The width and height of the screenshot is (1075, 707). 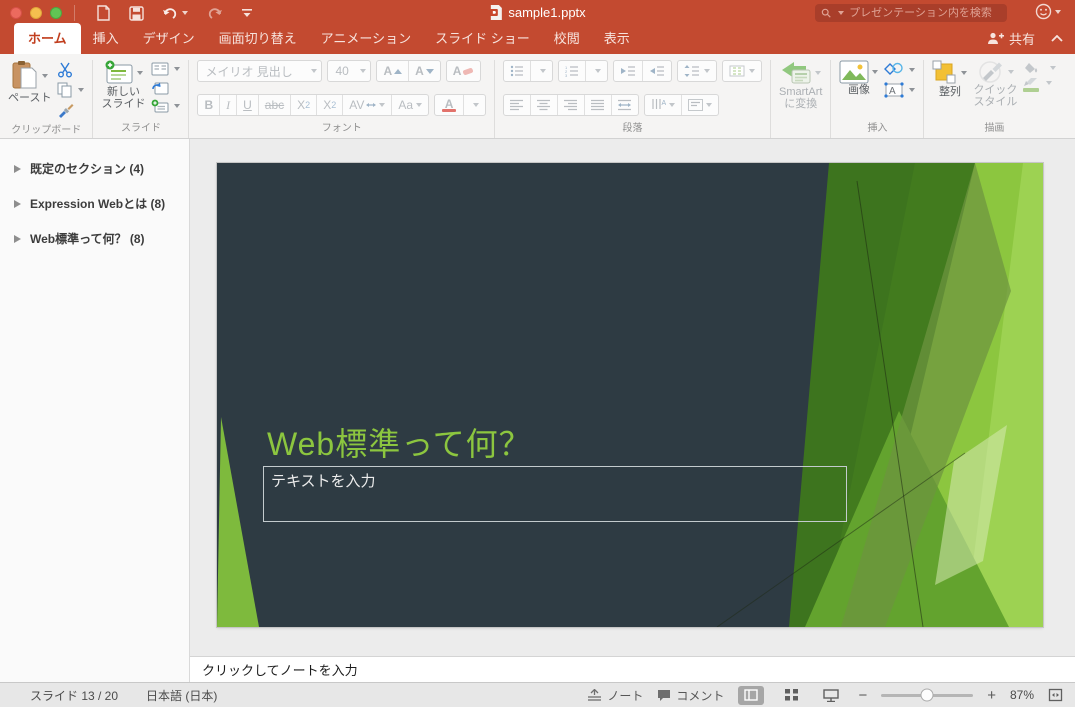 What do you see at coordinates (1010, 72) in the screenshot?
I see `quick-styles-caret` at bounding box center [1010, 72].